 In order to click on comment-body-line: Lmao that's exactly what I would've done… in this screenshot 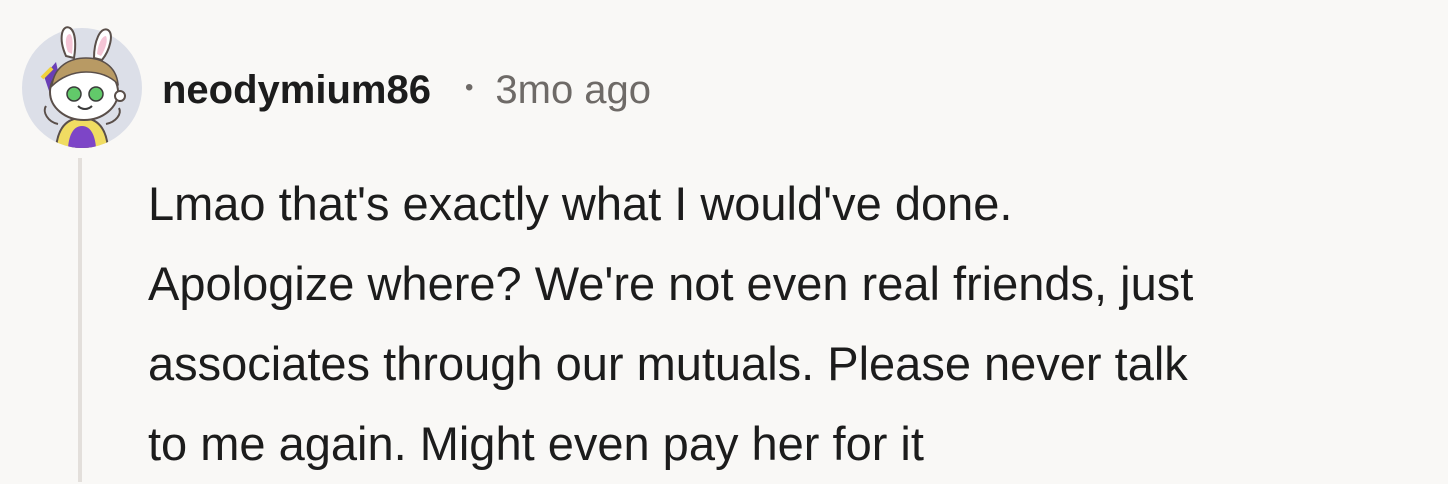, I will do `click(580, 203)`.